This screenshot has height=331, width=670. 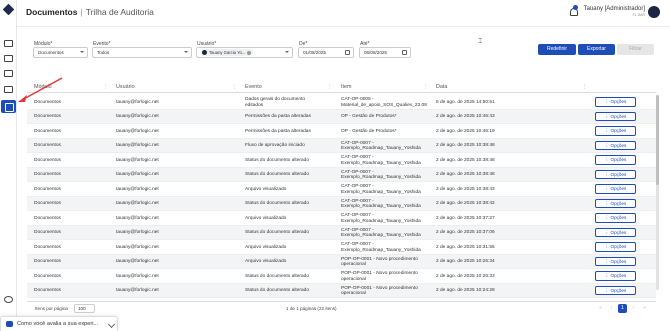 I want to click on last-page-button: », so click(x=644, y=308).